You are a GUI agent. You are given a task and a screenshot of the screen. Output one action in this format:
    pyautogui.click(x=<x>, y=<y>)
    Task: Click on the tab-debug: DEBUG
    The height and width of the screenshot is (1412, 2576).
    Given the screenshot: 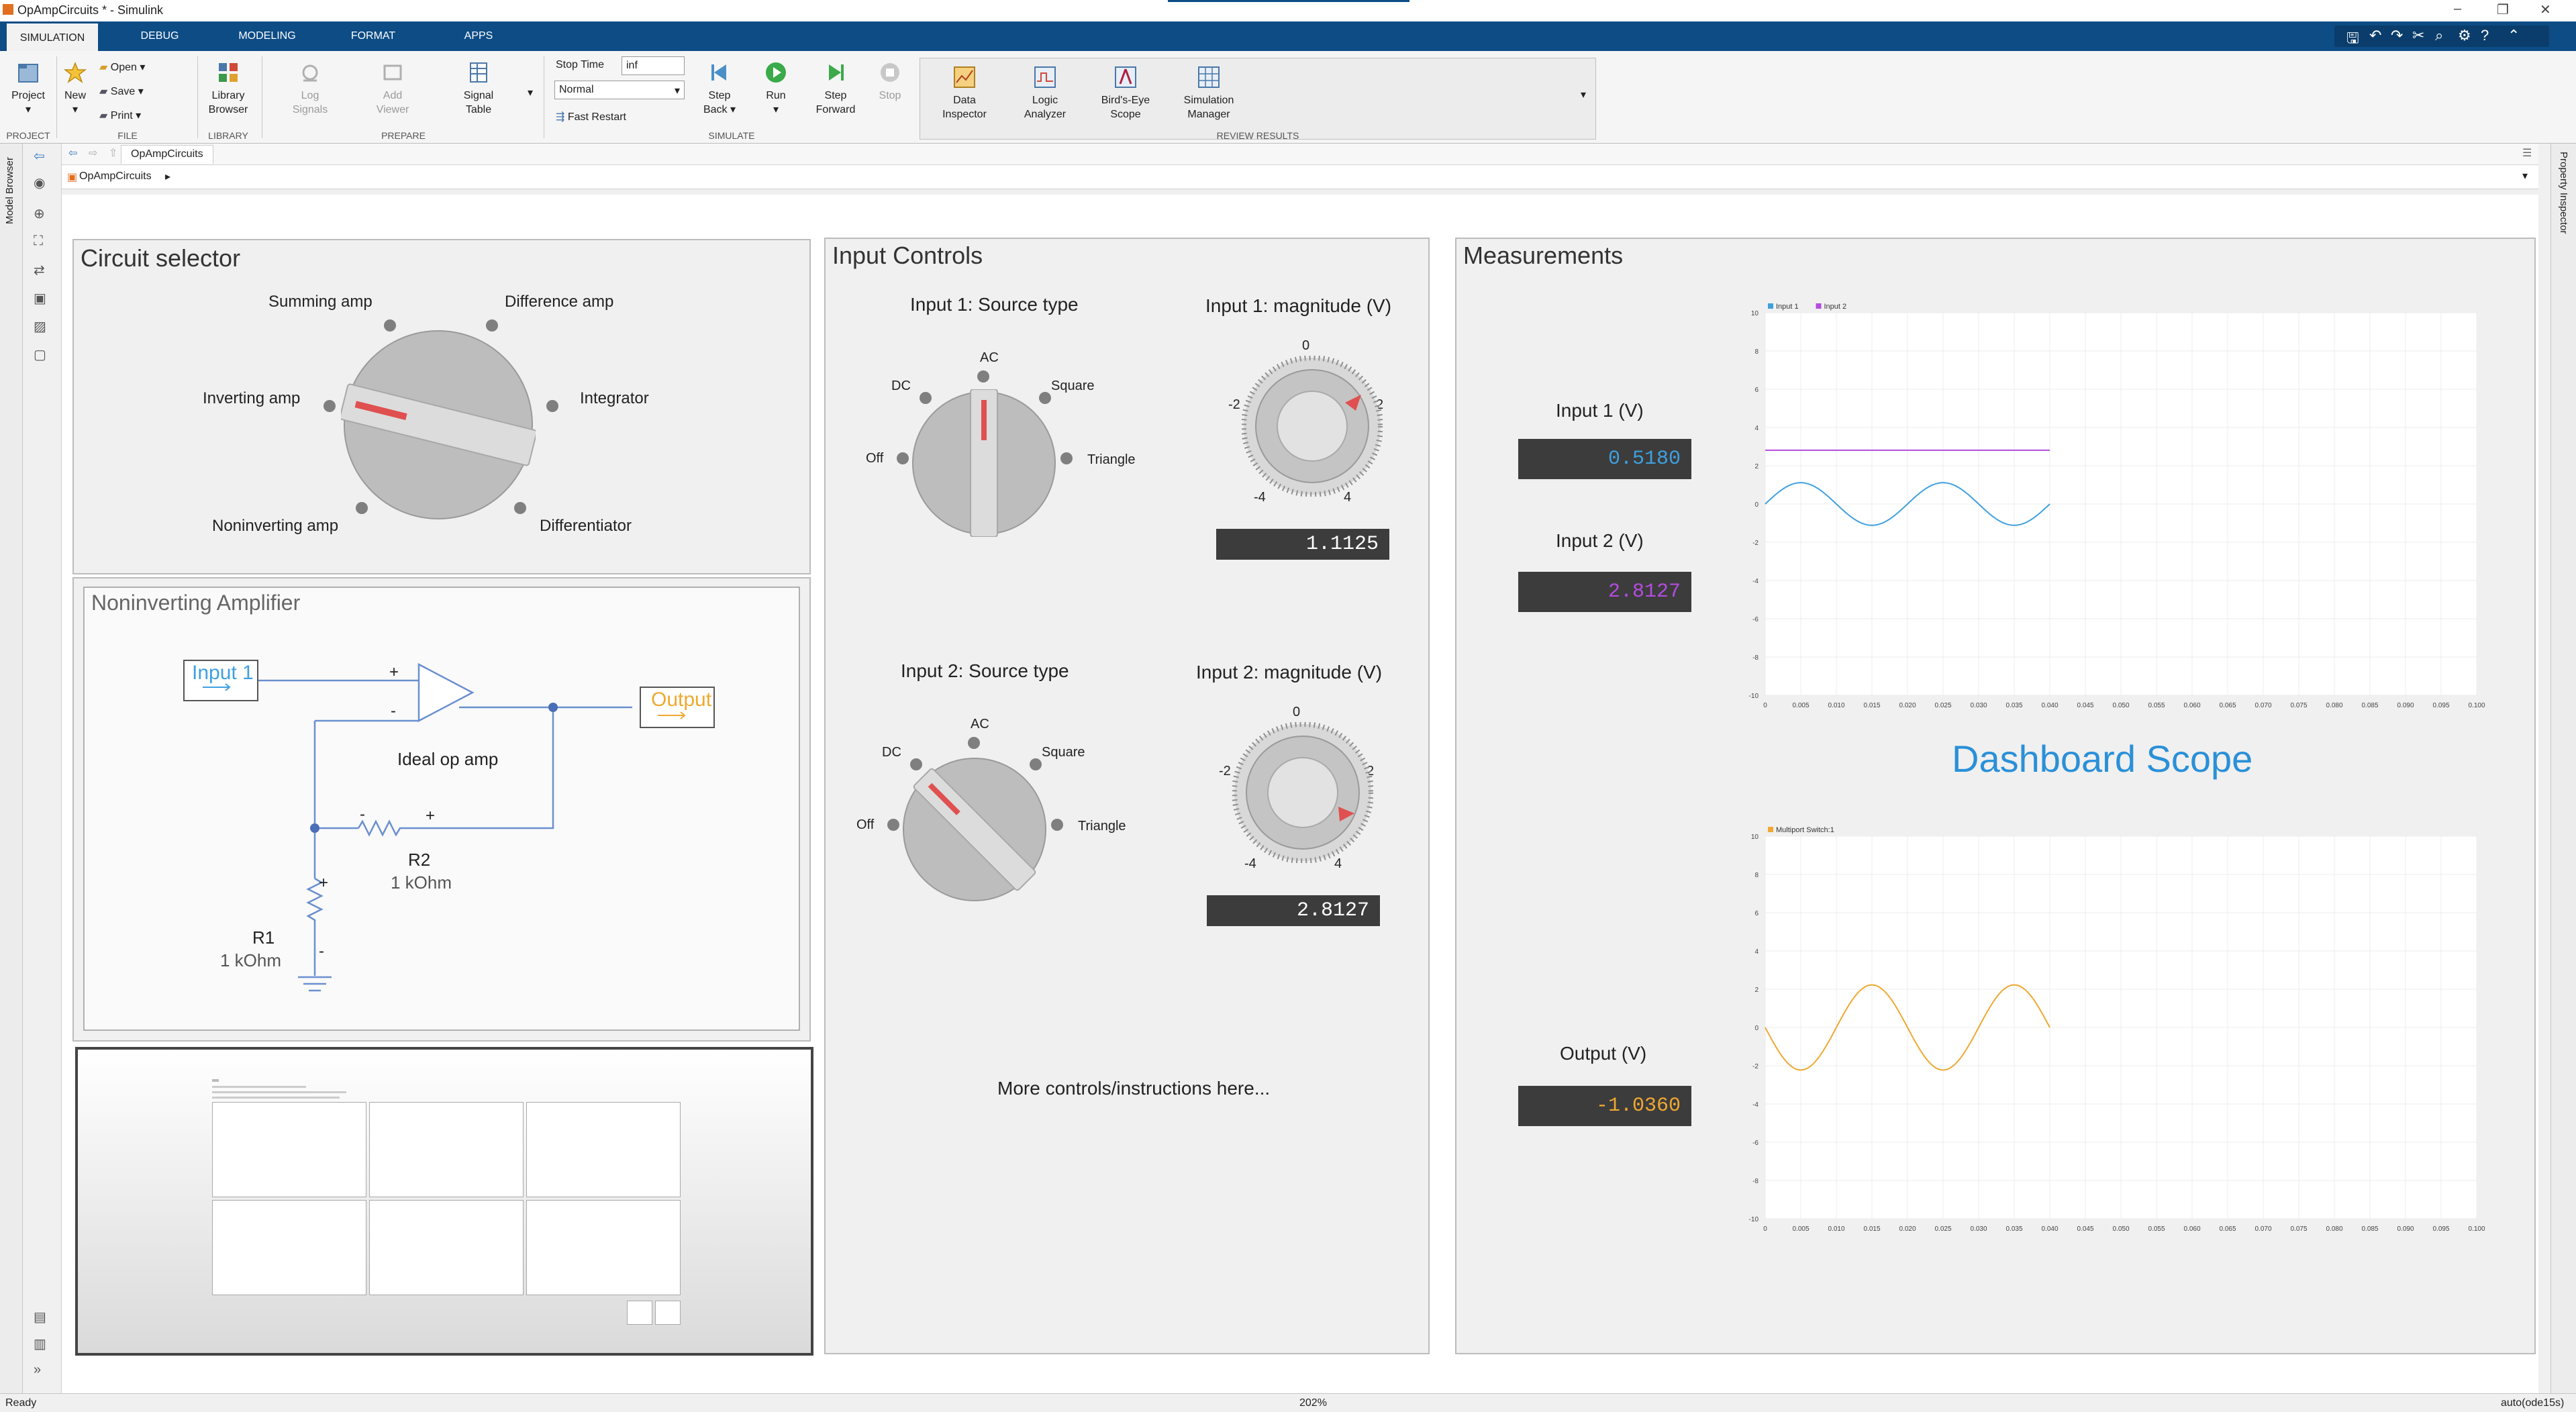 What is the action you would take?
    pyautogui.click(x=159, y=36)
    